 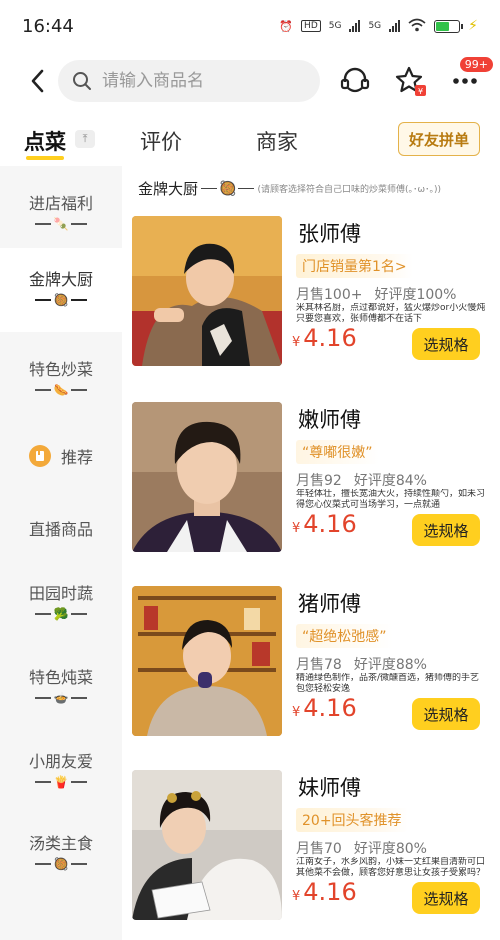 What do you see at coordinates (82, 81) in the screenshot?
I see `search-icon` at bounding box center [82, 81].